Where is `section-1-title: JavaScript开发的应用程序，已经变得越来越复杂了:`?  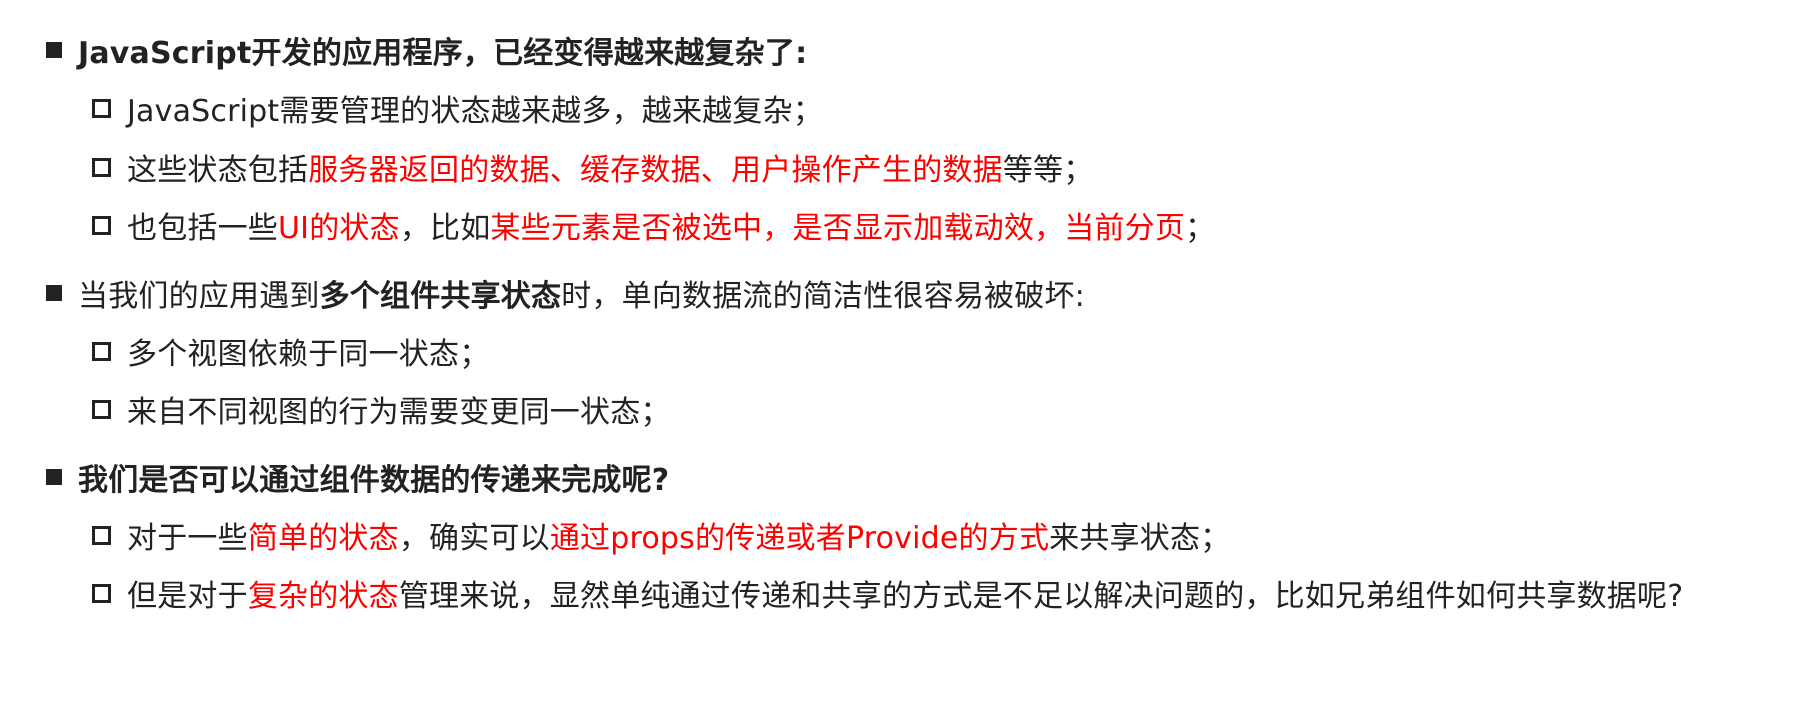
section-1-title: JavaScript开发的应用程序，已经变得越来越复杂了: is located at coordinates (443, 53).